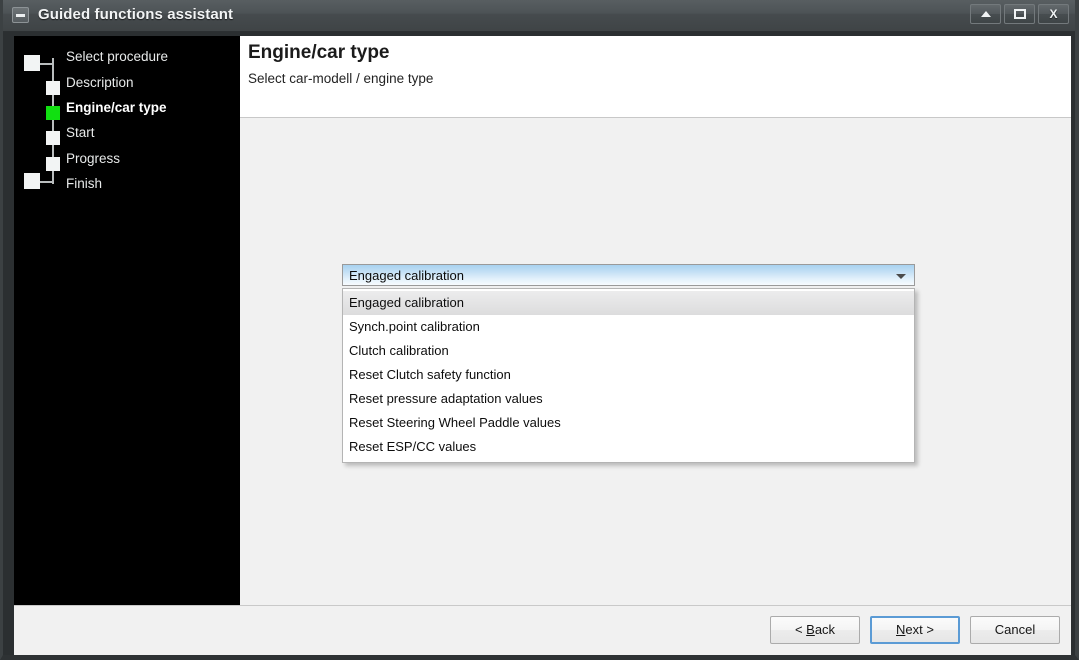  I want to click on window-minus-icon, so click(20, 15).